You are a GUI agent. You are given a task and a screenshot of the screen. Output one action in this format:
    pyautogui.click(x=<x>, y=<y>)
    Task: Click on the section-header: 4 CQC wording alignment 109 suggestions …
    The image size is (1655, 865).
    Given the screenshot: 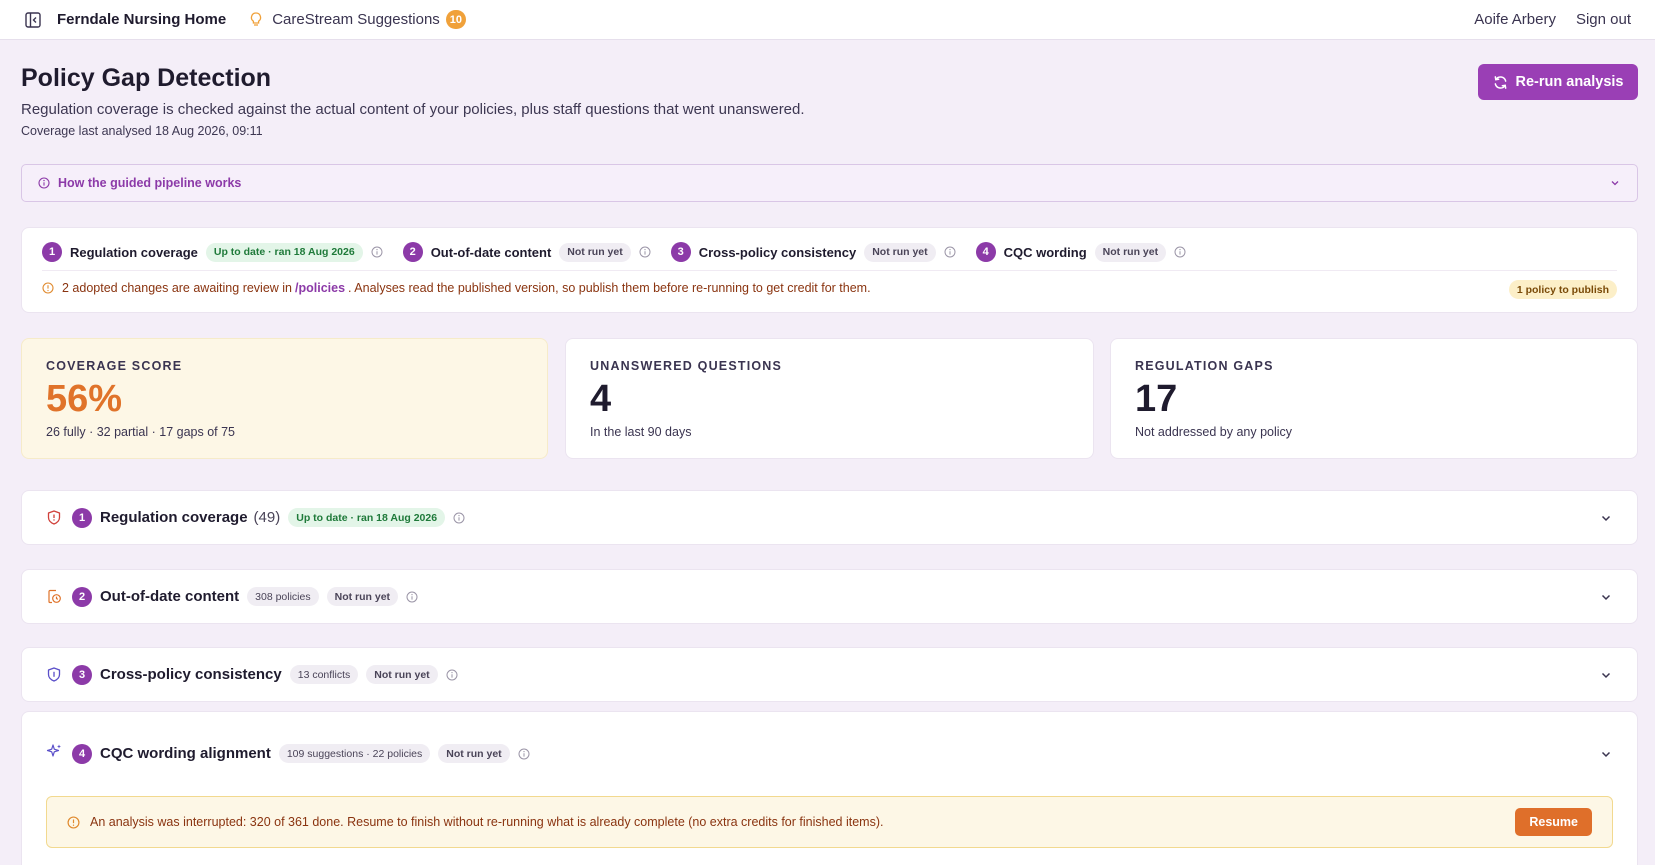 What is the action you would take?
    pyautogui.click(x=829, y=753)
    